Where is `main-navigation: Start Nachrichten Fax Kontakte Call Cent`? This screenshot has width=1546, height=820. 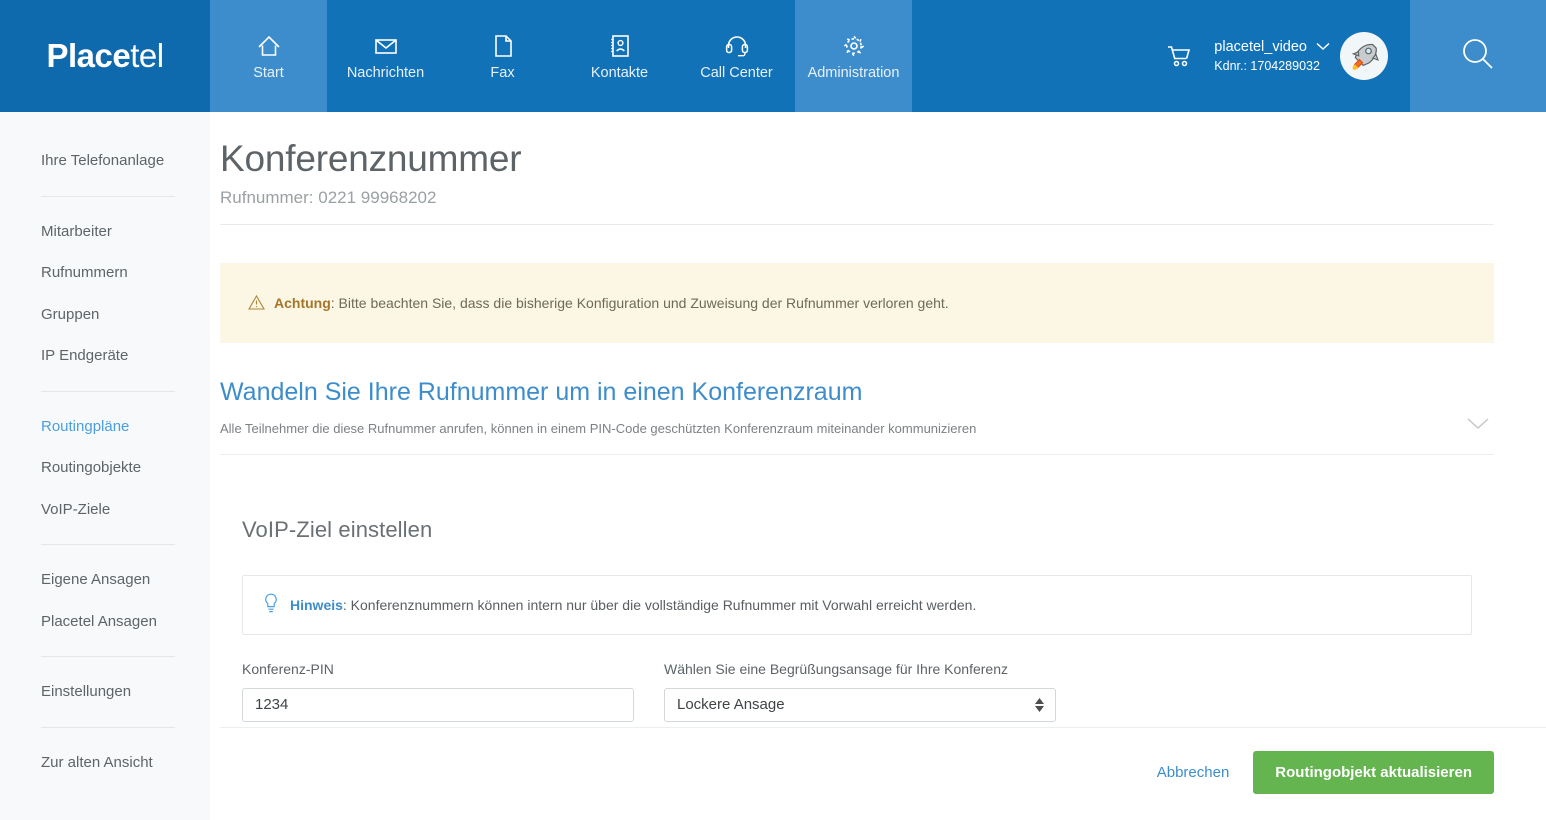 main-navigation: Start Nachrichten Fax Kontakte Call Cent is located at coordinates (561, 56).